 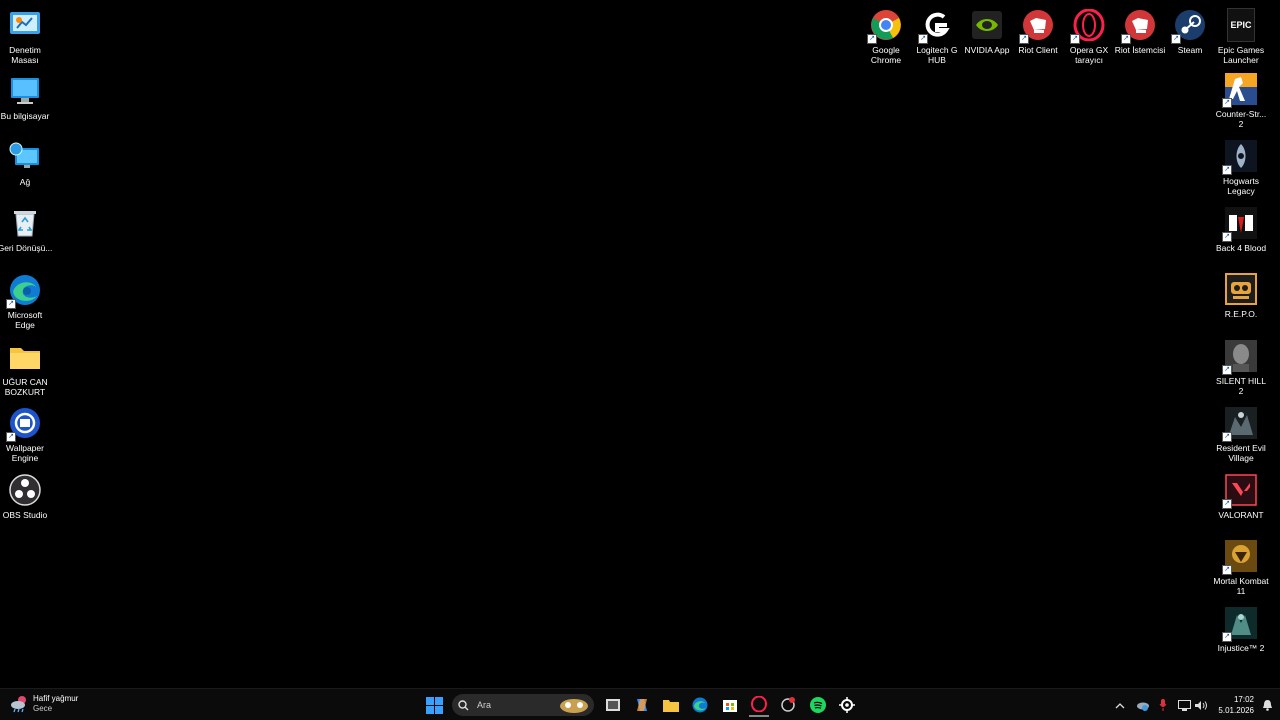 I want to click on desktop-icon-repo: R.E.P.O., so click(x=1241, y=295).